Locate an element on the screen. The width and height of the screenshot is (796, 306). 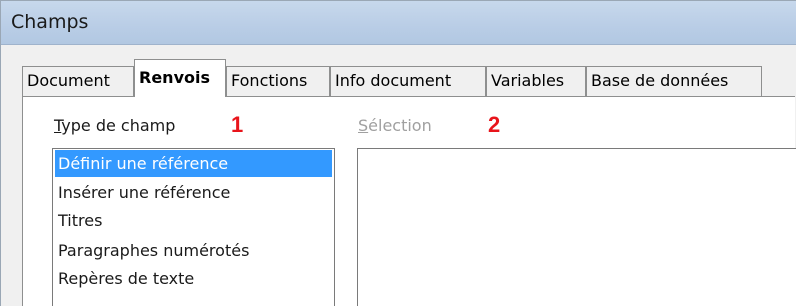
list-item-inserer-reference: Insérer une référence is located at coordinates (193, 192).